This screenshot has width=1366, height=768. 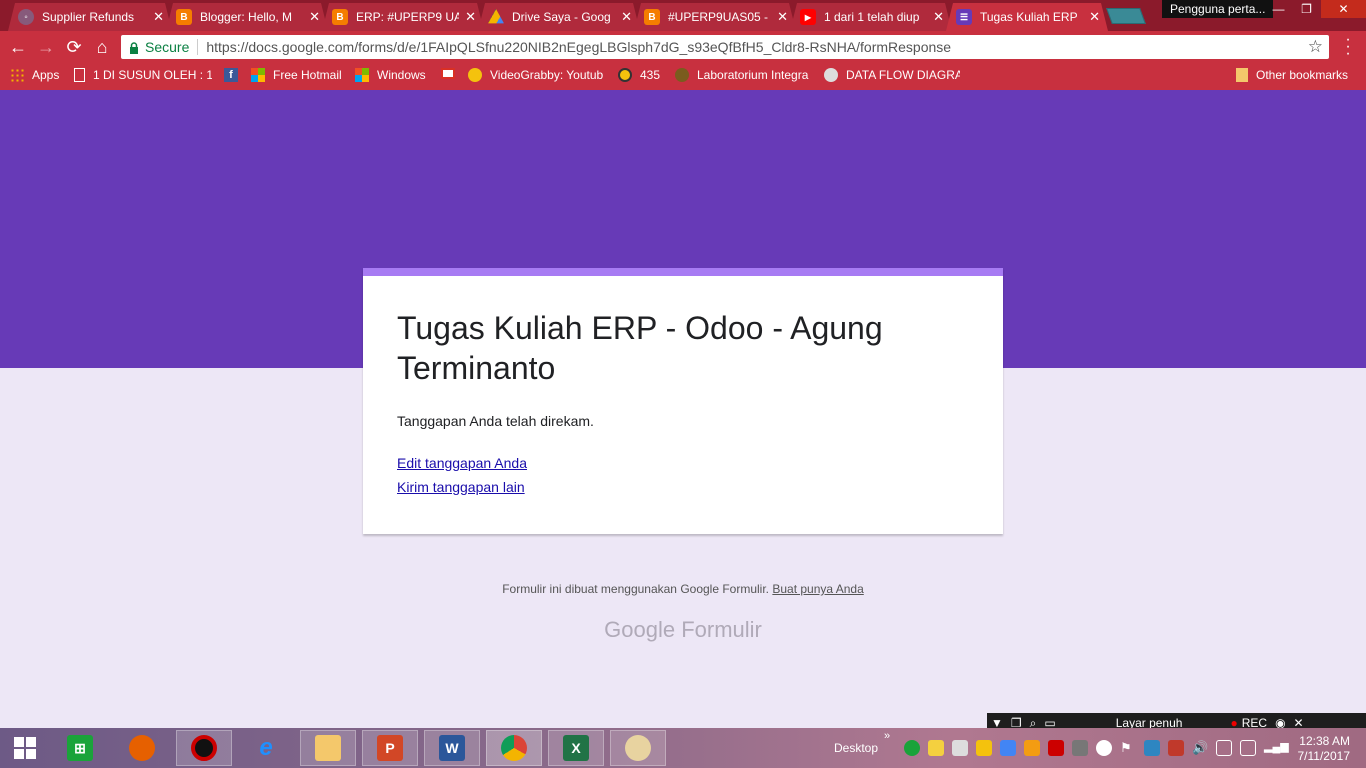 What do you see at coordinates (1302, 75) in the screenshot?
I see `bookmark-label: Other bookmarks` at bounding box center [1302, 75].